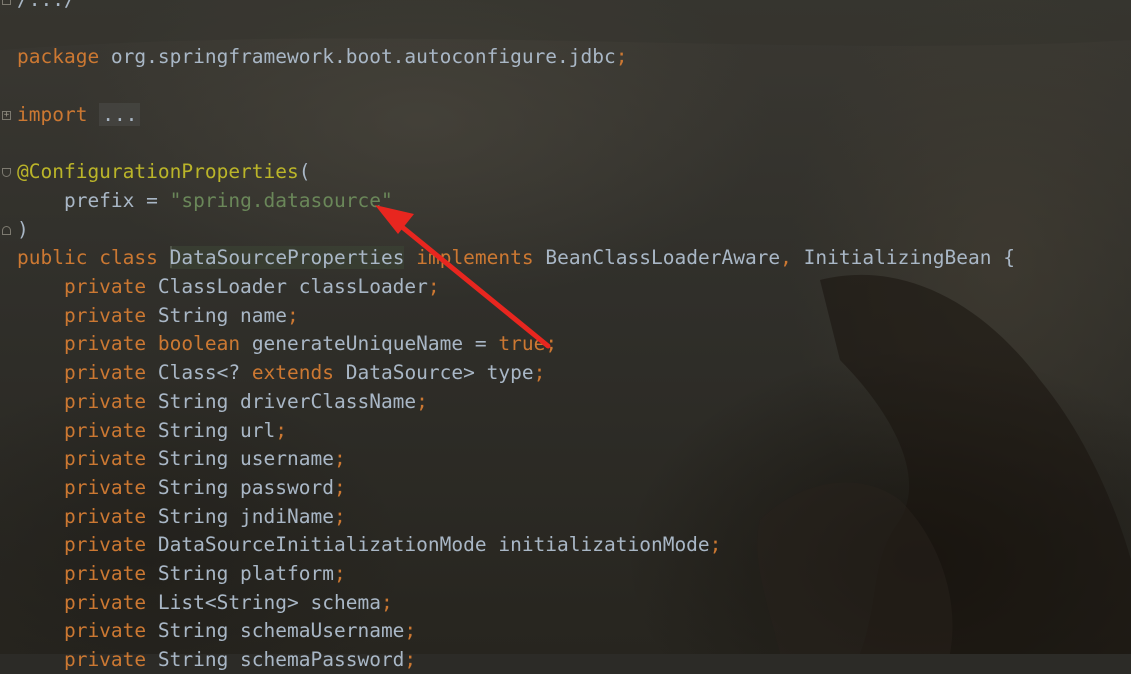  Describe the element at coordinates (281, 200) in the screenshot. I see `code-token: "spring.datasource"` at that location.